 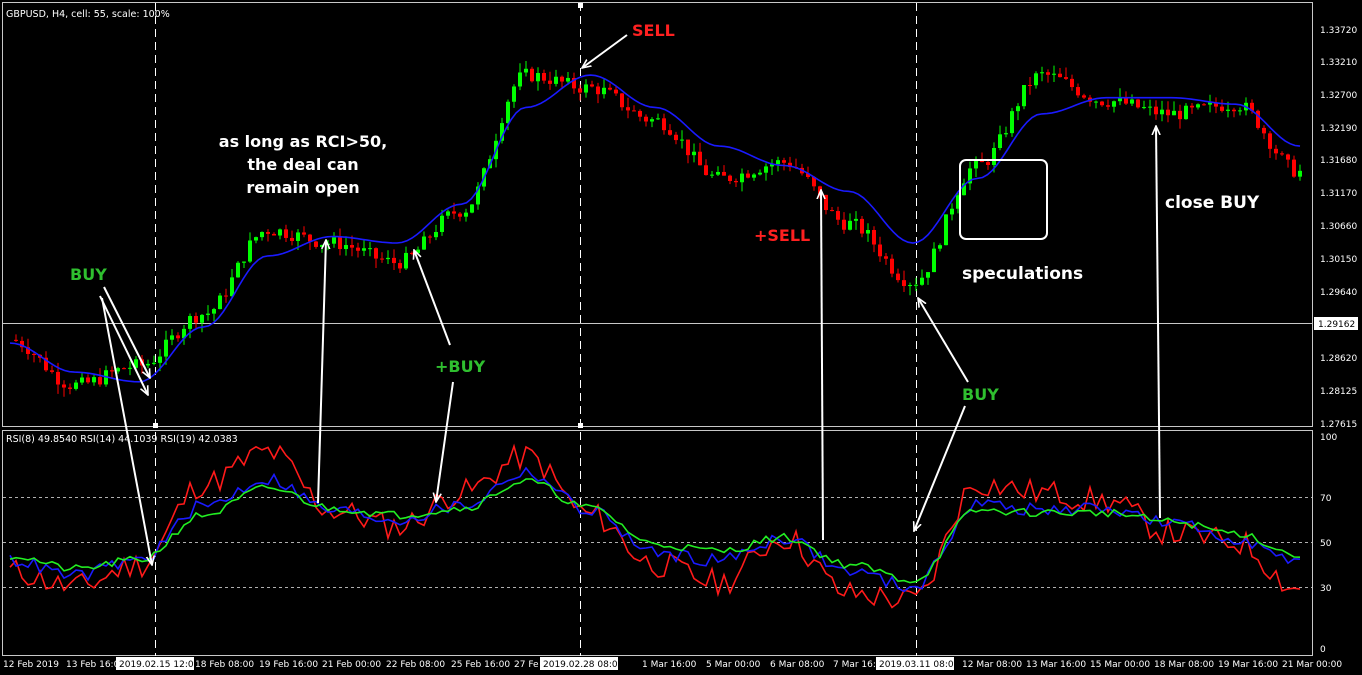 What do you see at coordinates (1336, 325) in the screenshot?
I see `current-price-label: 1.29162` at bounding box center [1336, 325].